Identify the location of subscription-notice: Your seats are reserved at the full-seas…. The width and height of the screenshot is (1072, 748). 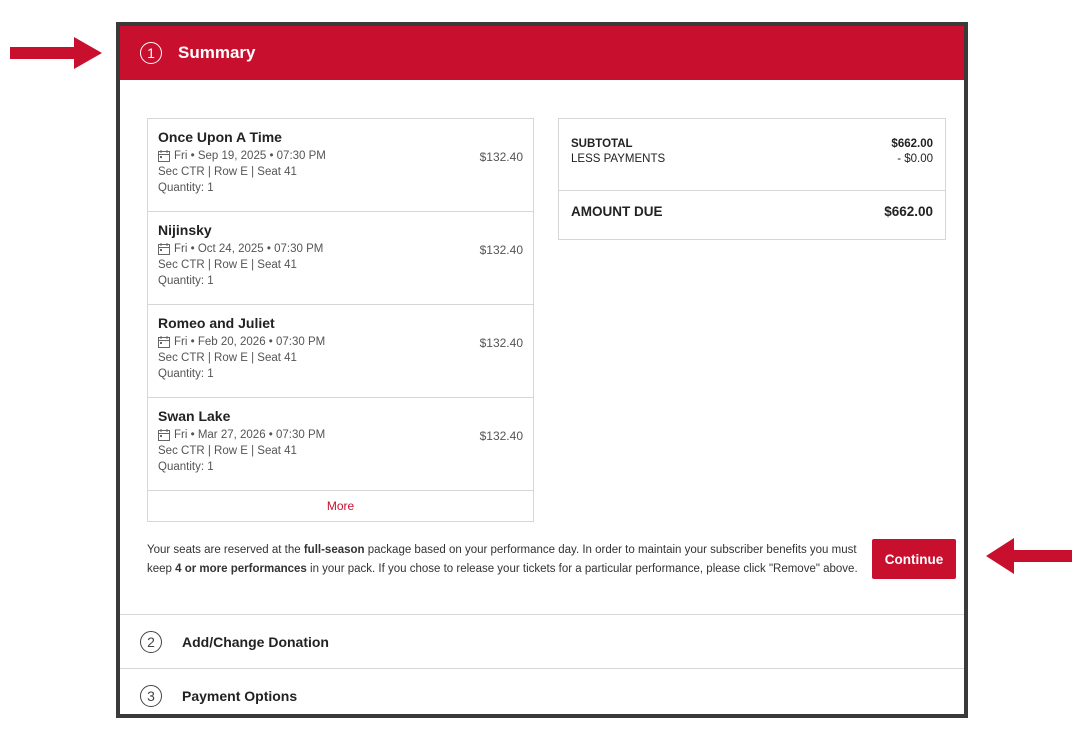
(502, 559).